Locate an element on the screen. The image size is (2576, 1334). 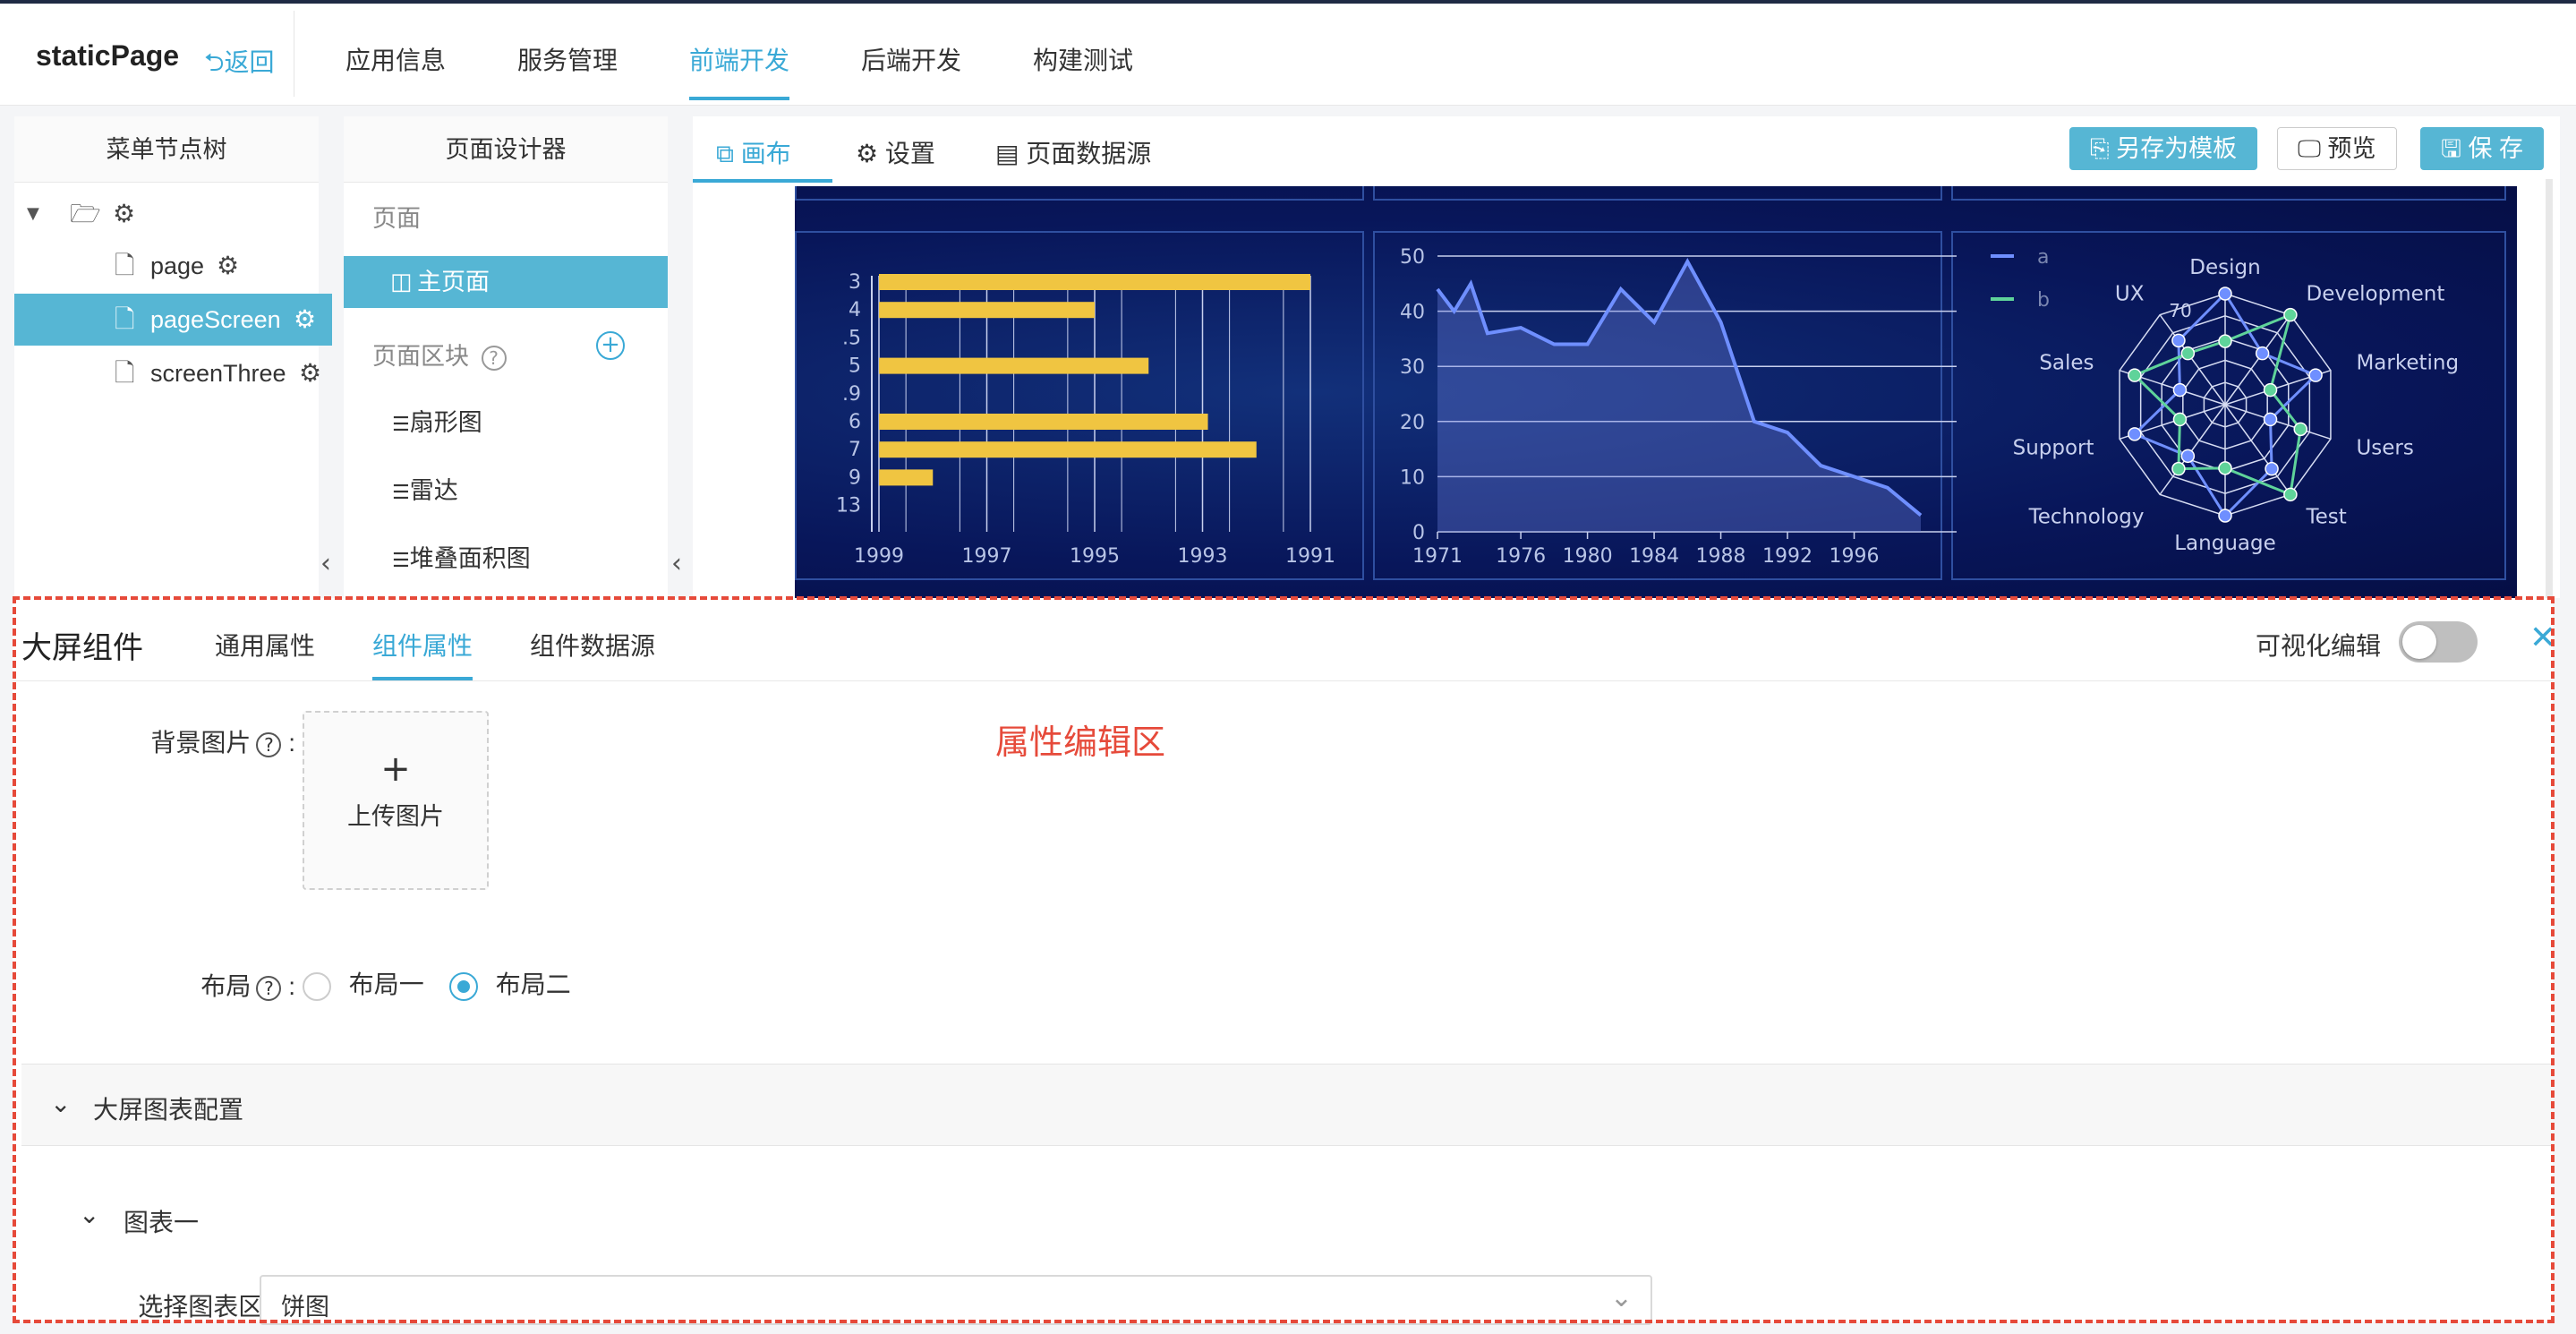
layout-label-text: 布局 is located at coordinates (226, 986).